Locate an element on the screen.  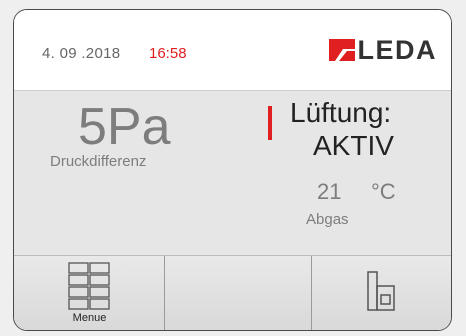
ventilation-status: AKTIV is located at coordinates (353, 145).